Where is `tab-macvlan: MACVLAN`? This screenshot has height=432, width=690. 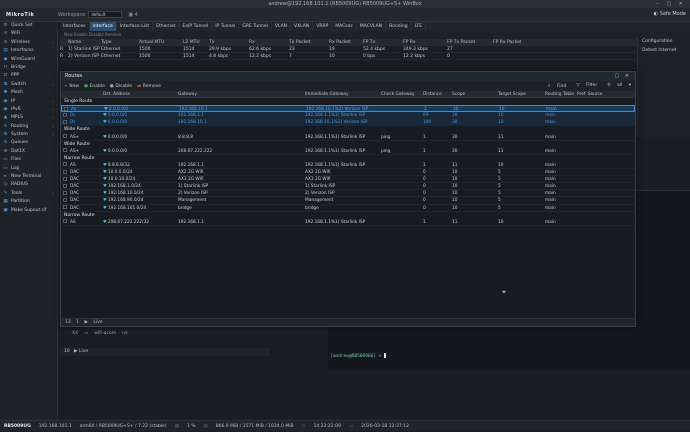 tab-macvlan: MACVLAN is located at coordinates (372, 26).